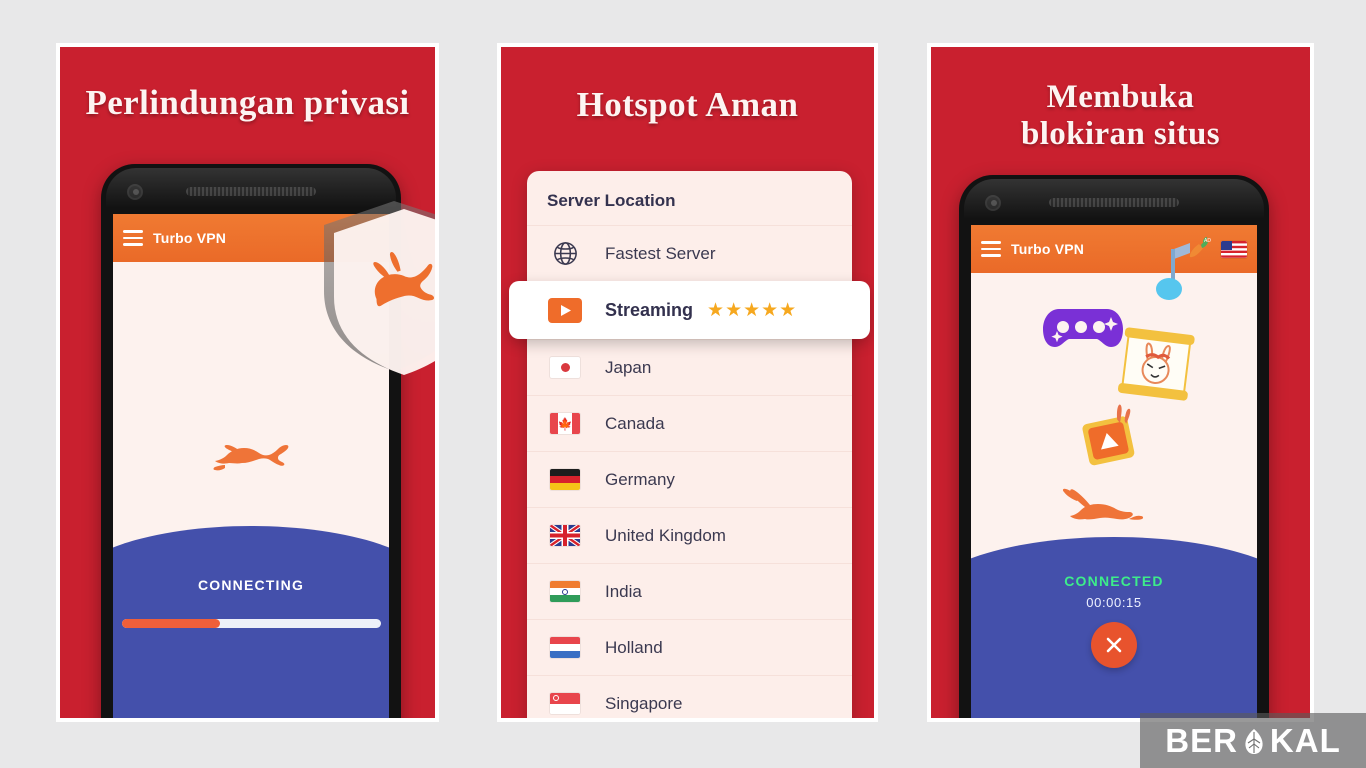  Describe the element at coordinates (628, 367) in the screenshot. I see `server-row-label: Japan` at that location.